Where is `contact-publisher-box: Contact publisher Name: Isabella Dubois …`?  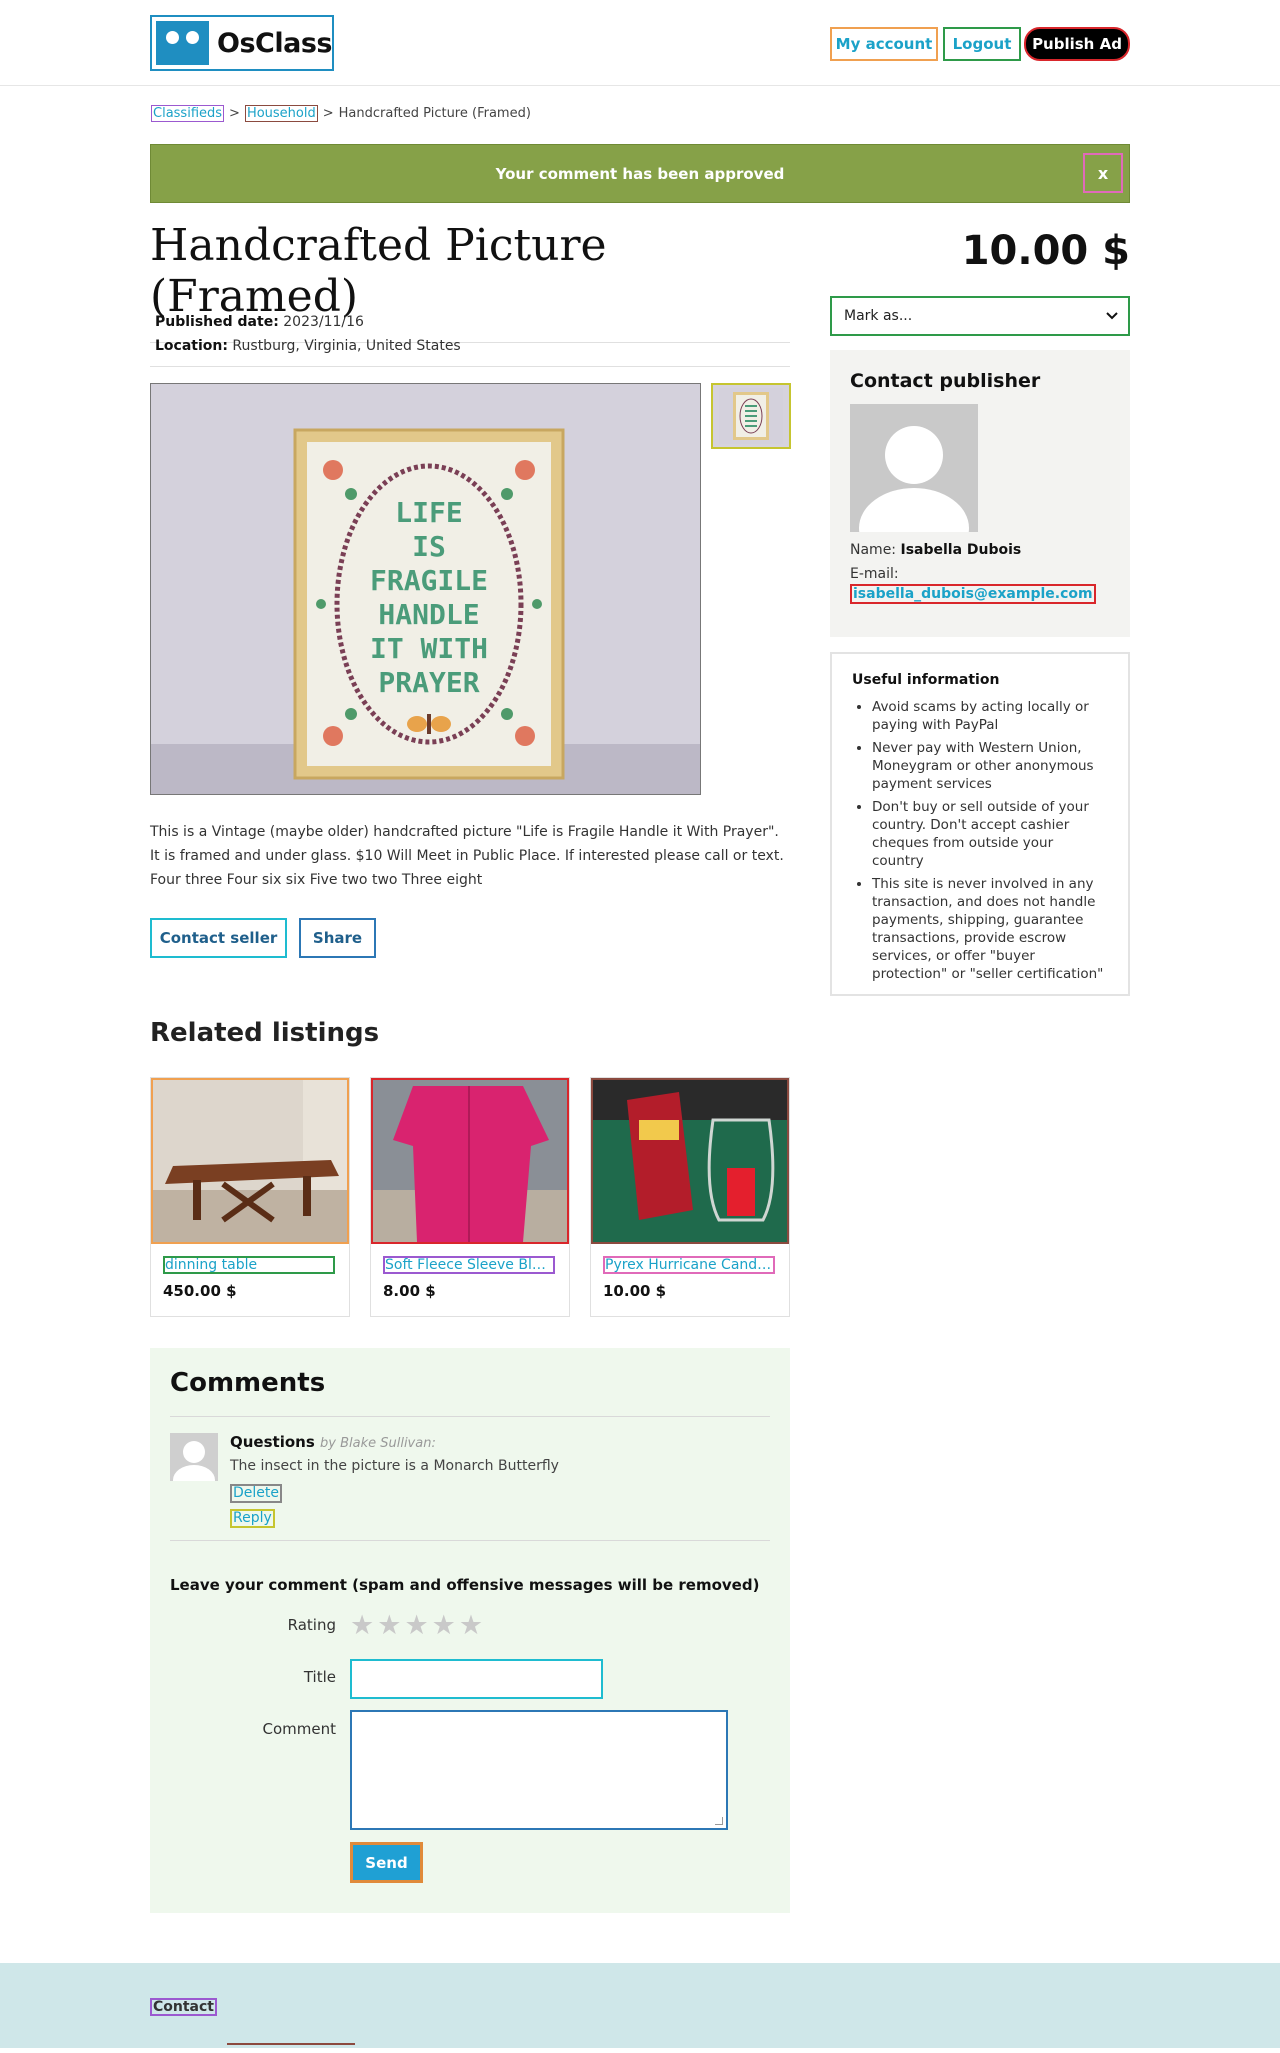
contact-publisher-box: Contact publisher Name: Isabella Dubois … is located at coordinates (980, 493).